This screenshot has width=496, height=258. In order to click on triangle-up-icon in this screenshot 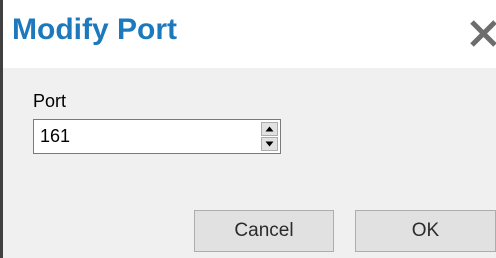, I will do `click(269, 129)`.